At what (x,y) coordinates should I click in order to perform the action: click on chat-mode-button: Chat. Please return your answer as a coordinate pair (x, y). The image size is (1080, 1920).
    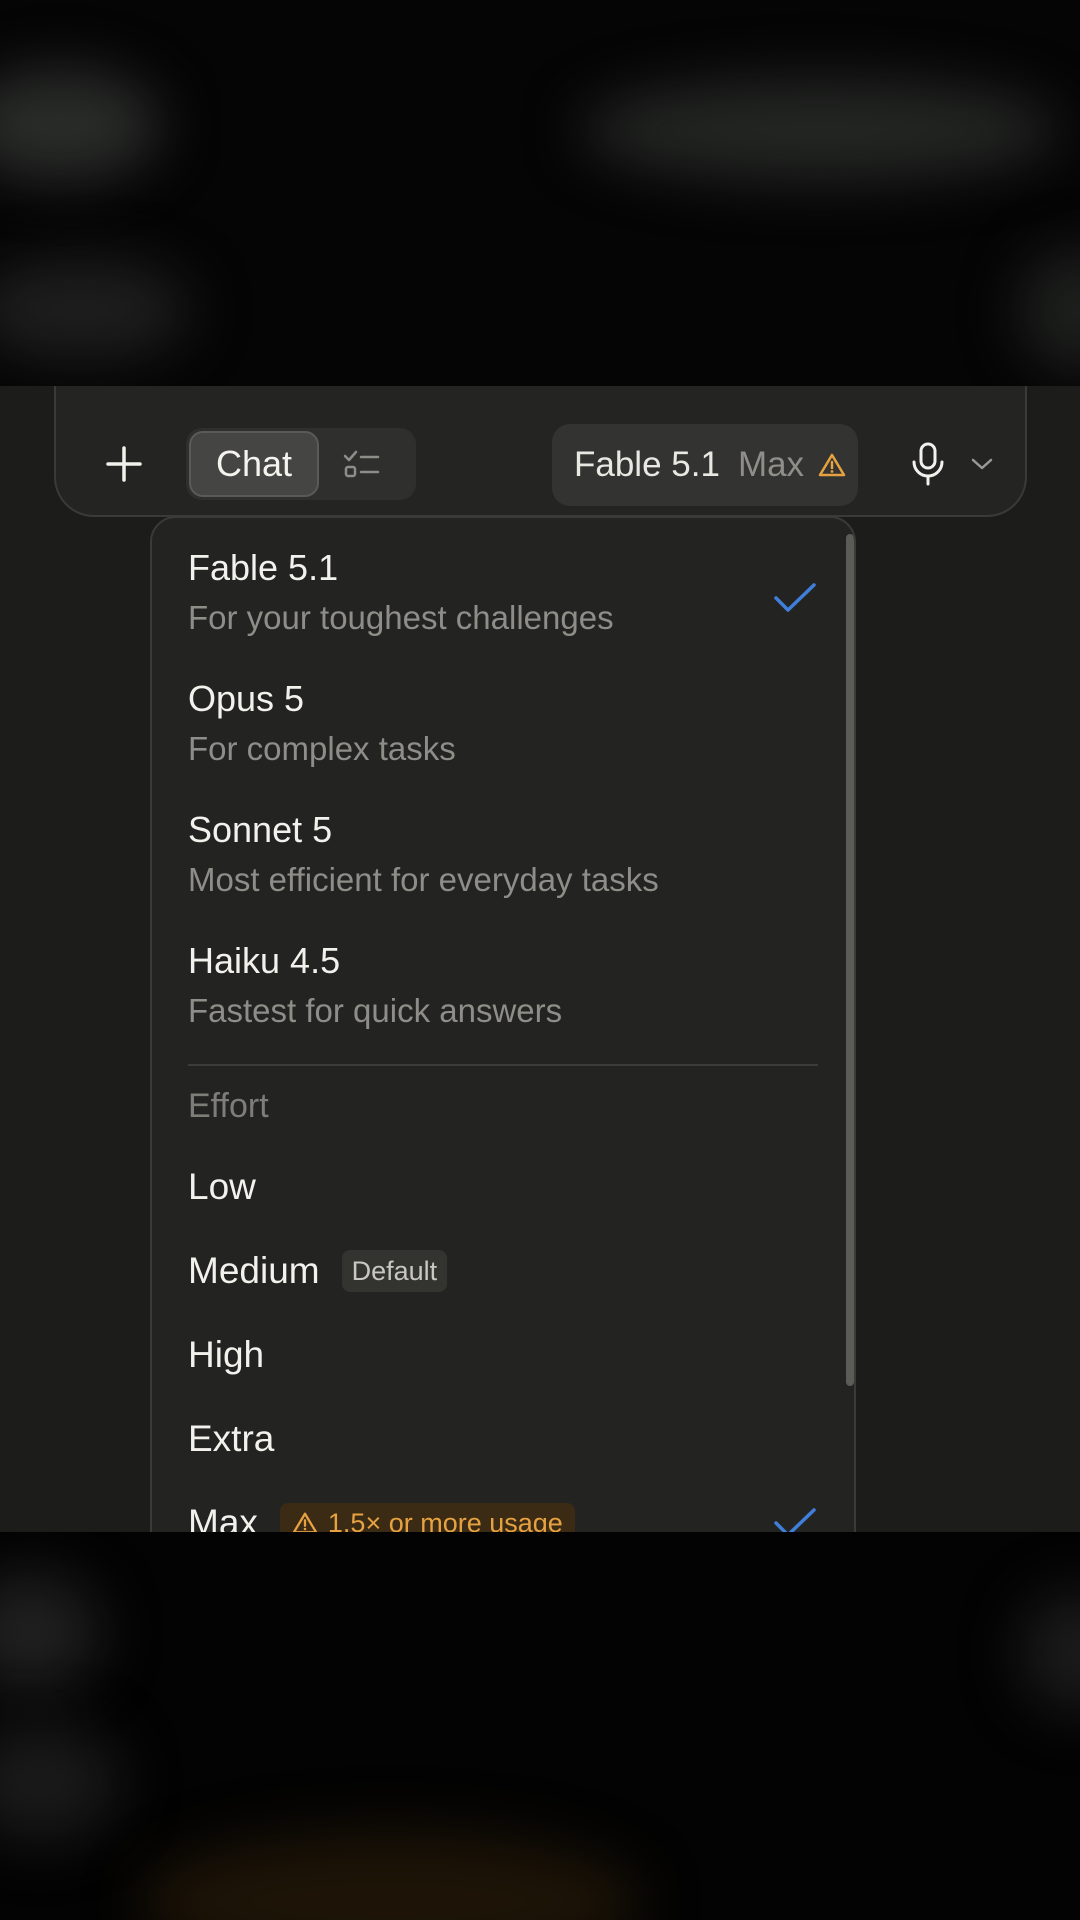
    Looking at the image, I should click on (254, 464).